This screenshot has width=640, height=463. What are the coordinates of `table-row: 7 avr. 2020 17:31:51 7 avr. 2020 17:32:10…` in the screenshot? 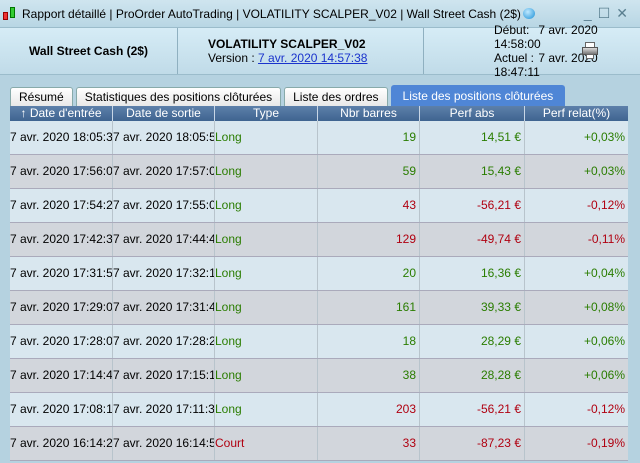 It's located at (319, 274).